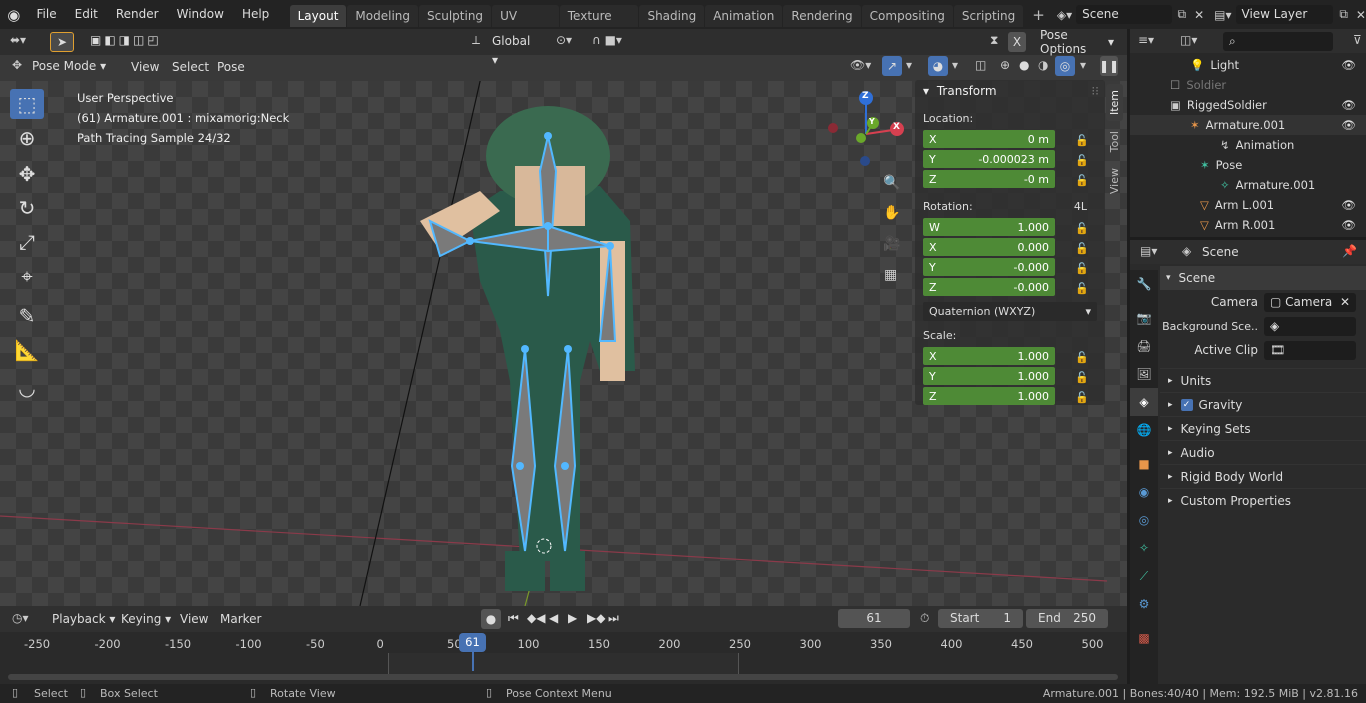  What do you see at coordinates (240, 619) in the screenshot?
I see `menu-marker: Marker` at bounding box center [240, 619].